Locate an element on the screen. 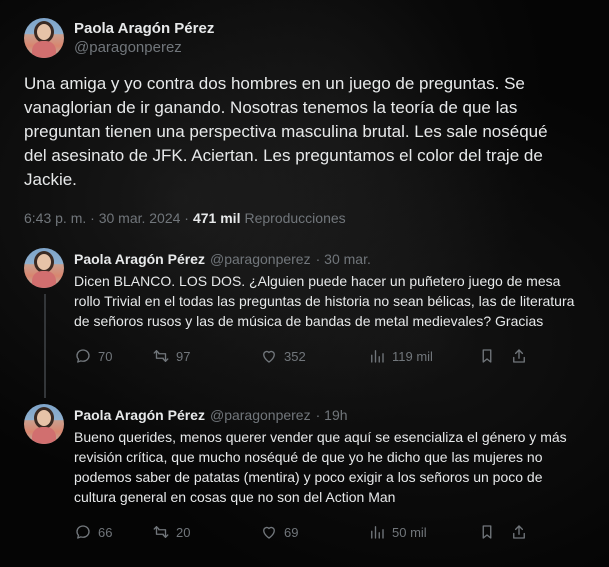 This screenshot has height=567, width=609. reply-actions: 70 97 352 119 mil is located at coordinates (331, 356).